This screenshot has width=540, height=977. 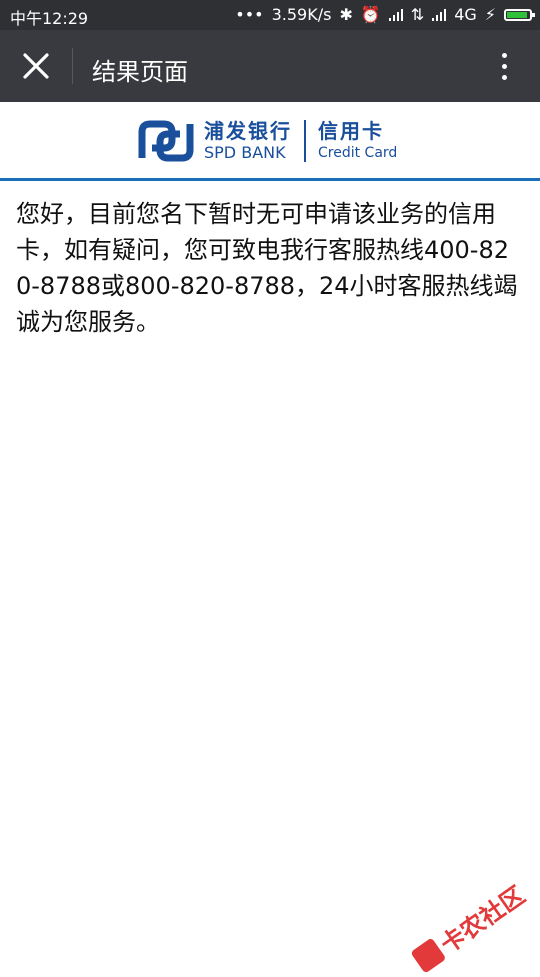 I want to click on title-divider, so click(x=72, y=66).